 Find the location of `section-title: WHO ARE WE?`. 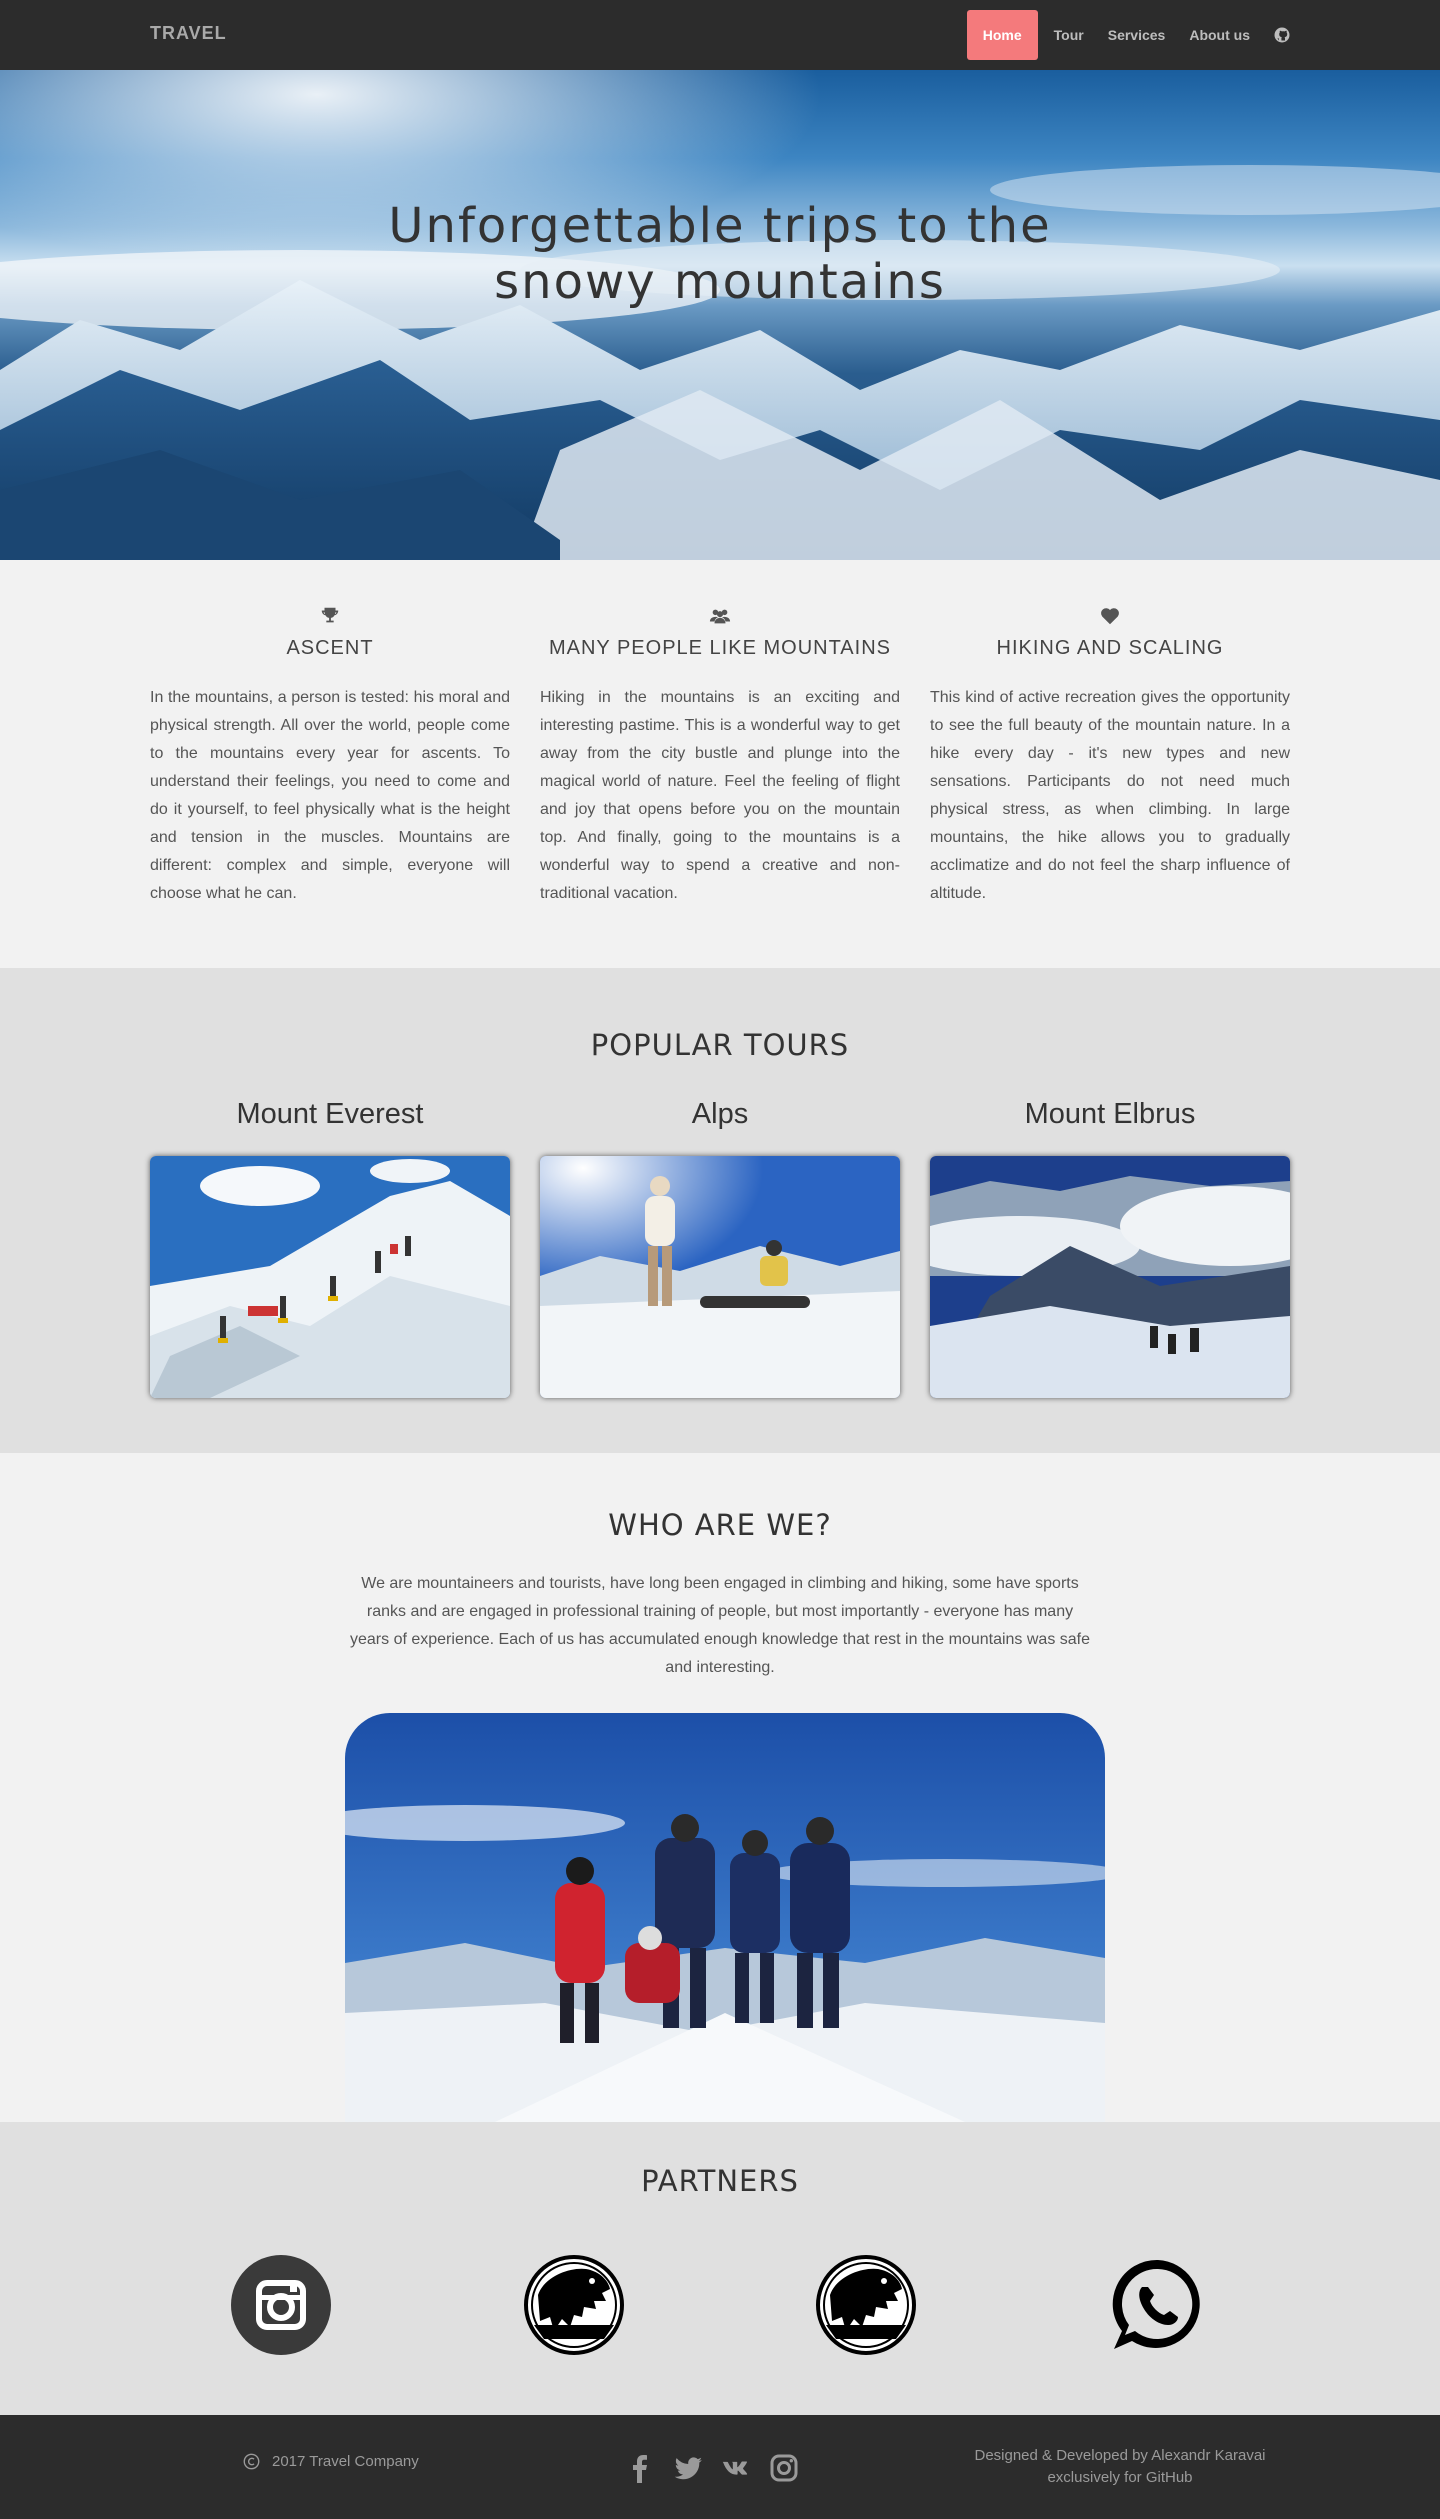

section-title: WHO ARE WE? is located at coordinates (720, 1525).